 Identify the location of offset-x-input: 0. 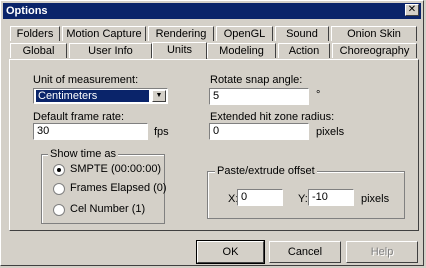
(260, 197).